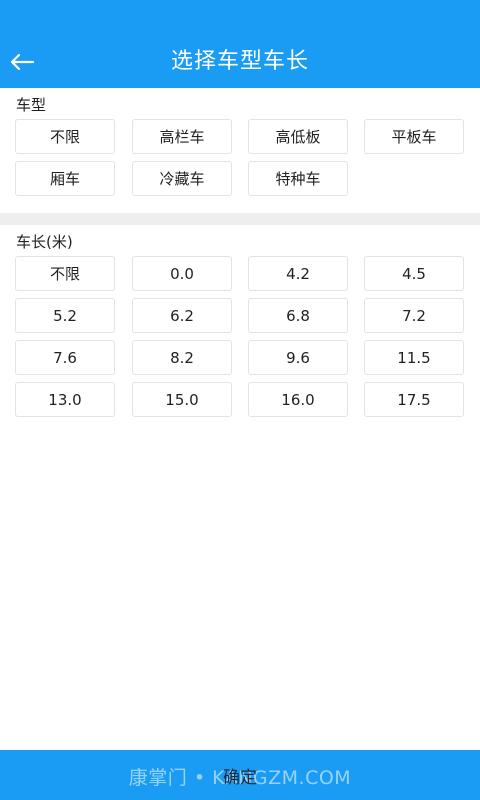 The height and width of the screenshot is (800, 480). What do you see at coordinates (65, 399) in the screenshot?
I see `vehicle-length-option: 13.0` at bounding box center [65, 399].